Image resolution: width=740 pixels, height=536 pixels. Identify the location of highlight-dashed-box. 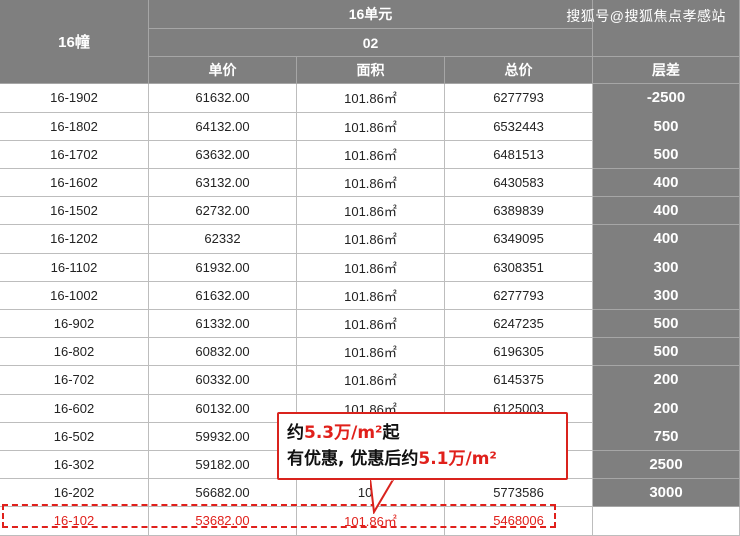
(279, 516).